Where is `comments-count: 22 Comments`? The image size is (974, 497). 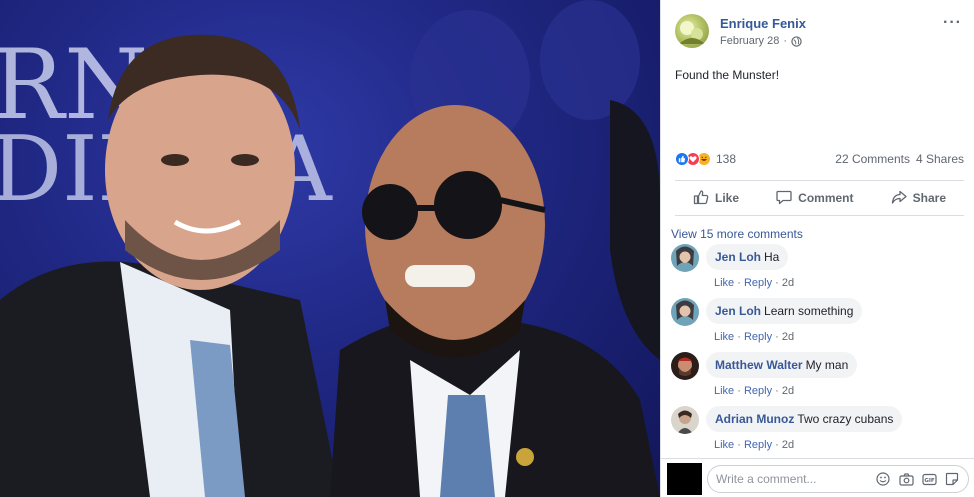
comments-count: 22 Comments is located at coordinates (872, 159).